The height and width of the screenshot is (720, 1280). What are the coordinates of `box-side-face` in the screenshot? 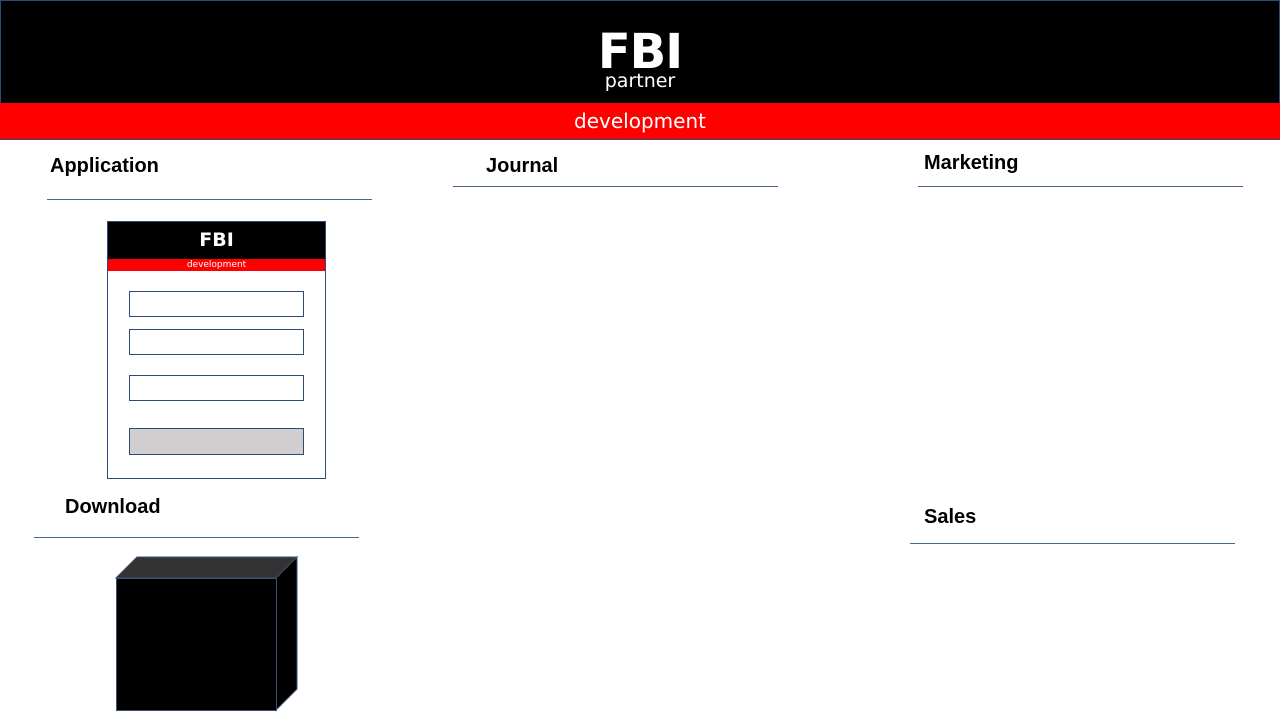 It's located at (286, 633).